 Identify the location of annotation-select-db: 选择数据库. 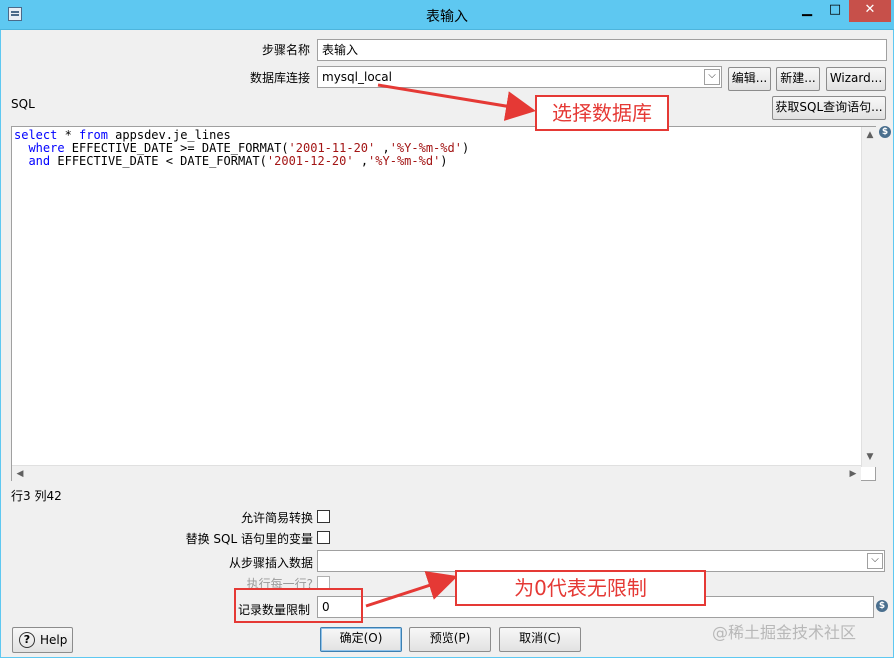
(602, 113).